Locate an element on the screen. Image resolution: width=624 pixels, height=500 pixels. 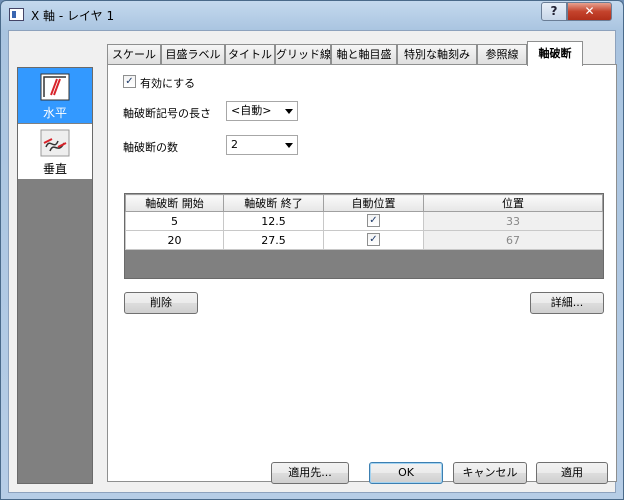
symbol-length-dropdown: <自動> is located at coordinates (262, 111).